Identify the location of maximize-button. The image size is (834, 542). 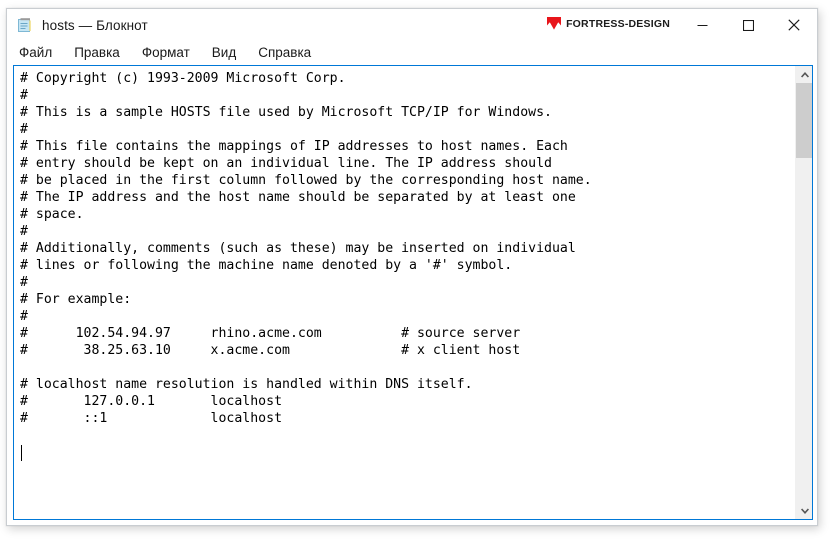
(748, 25).